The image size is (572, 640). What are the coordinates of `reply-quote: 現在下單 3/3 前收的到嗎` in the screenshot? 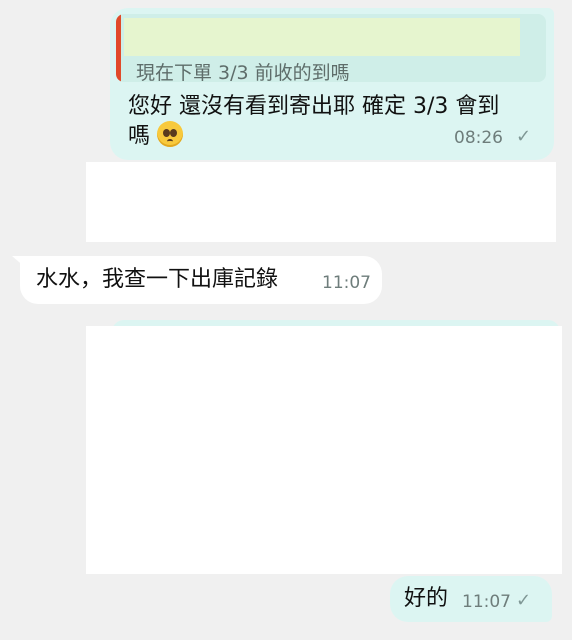 It's located at (331, 48).